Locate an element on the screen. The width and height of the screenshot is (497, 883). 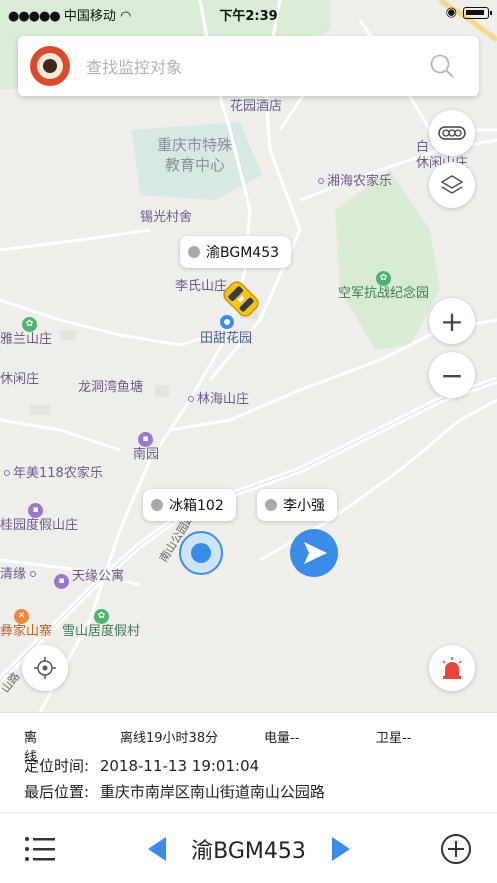
last-location-row: 最后位置: 重庆市南岸区南山街道南山公园路 is located at coordinates (174, 791).